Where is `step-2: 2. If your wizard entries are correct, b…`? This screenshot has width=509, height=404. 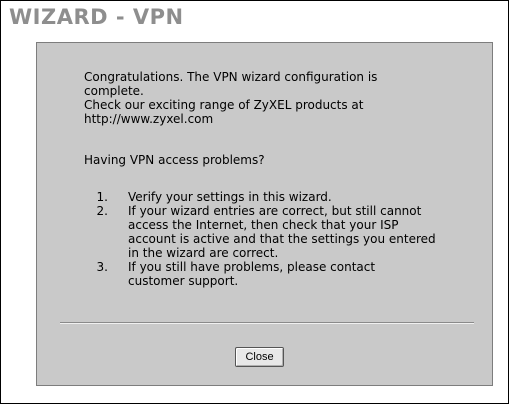
step-2: 2. If your wizard entries are correct, b… is located at coordinates (276, 232).